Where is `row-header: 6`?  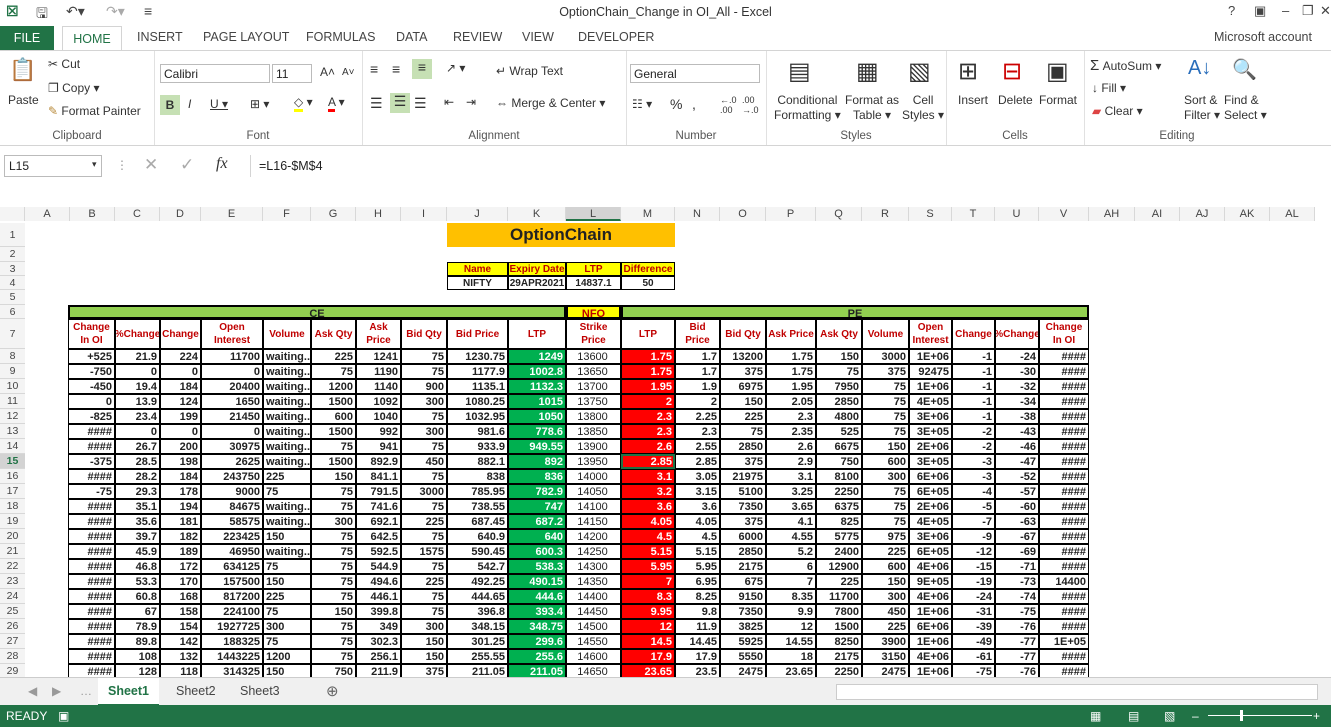
row-header: 6 is located at coordinates (12, 312).